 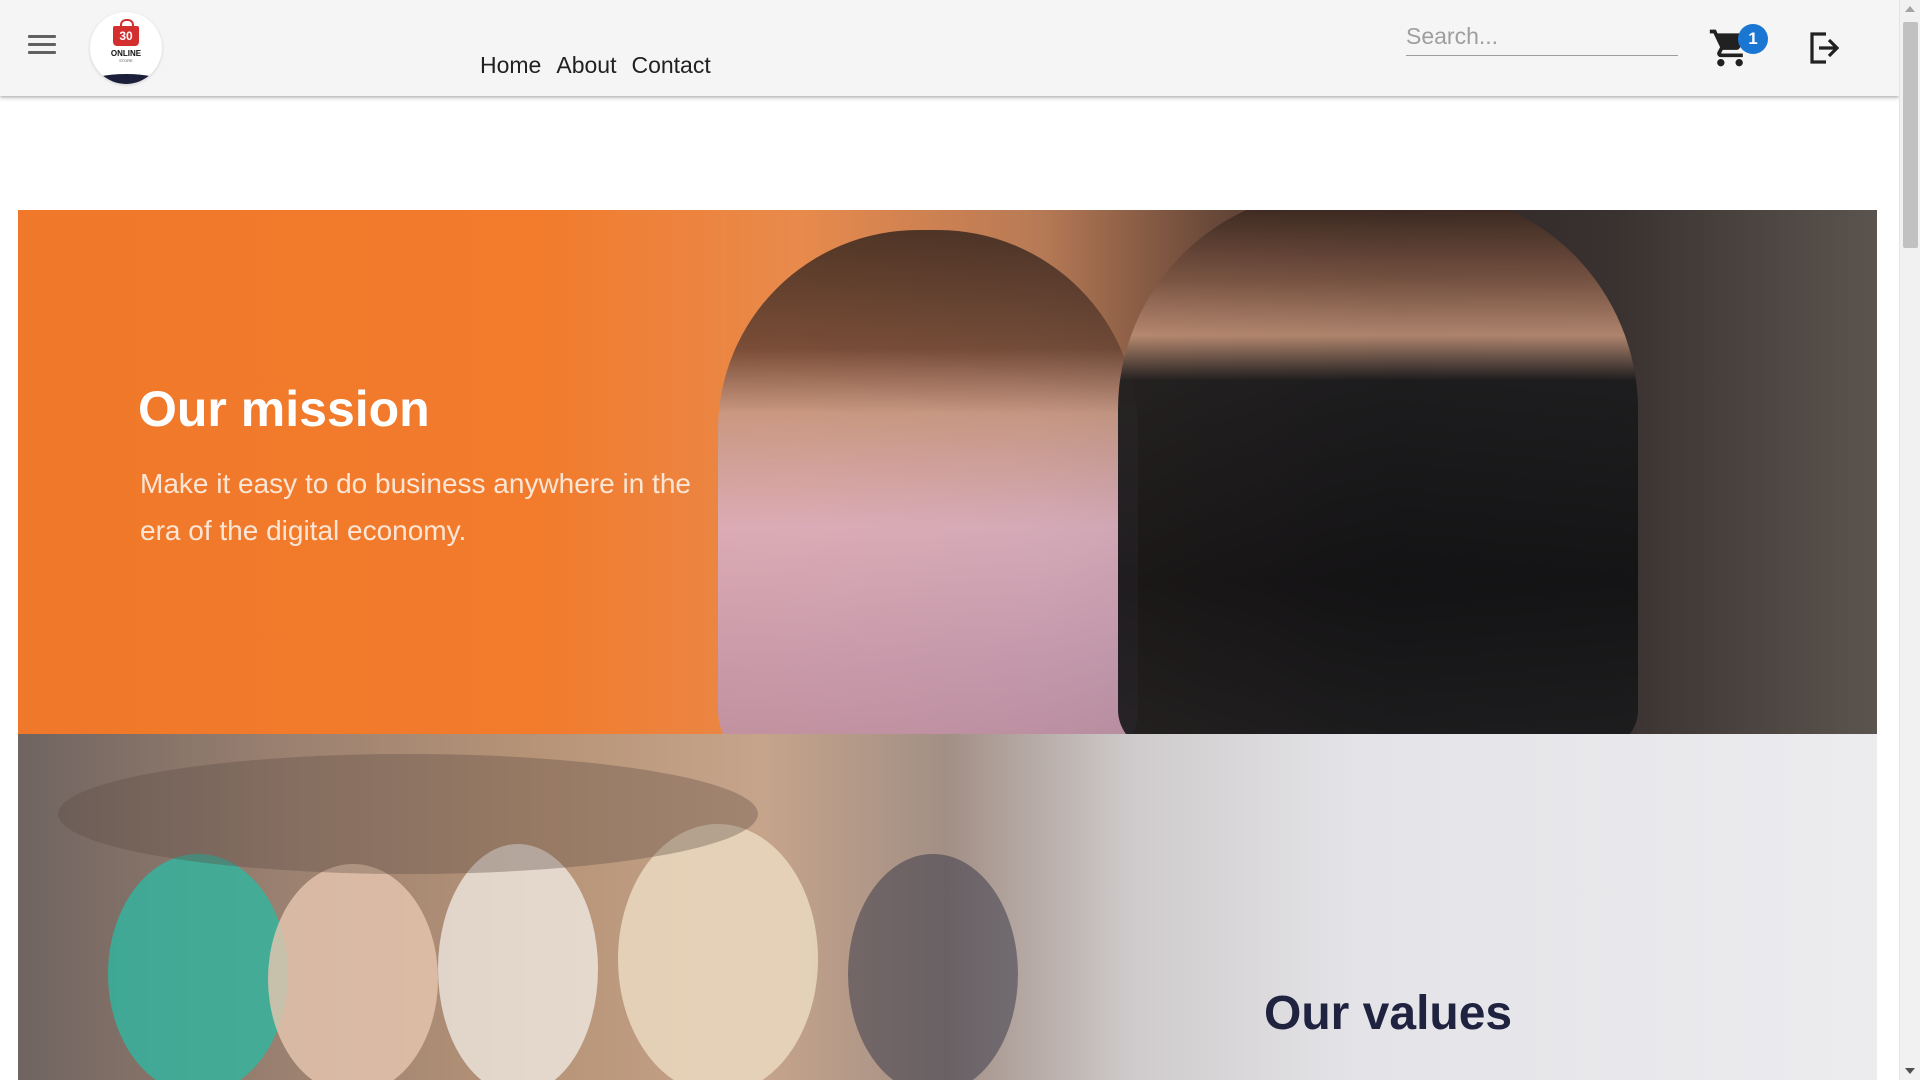 I want to click on nav-contact: Contact, so click(x=670, y=65).